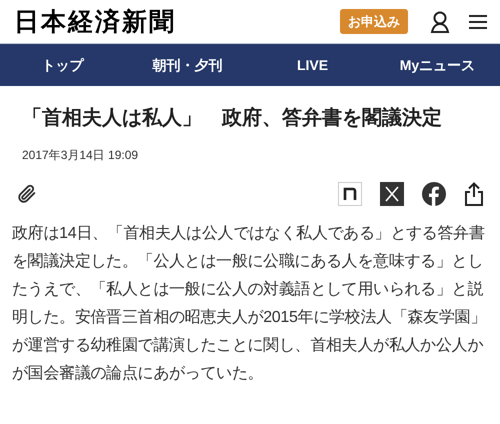  Describe the element at coordinates (474, 194) in the screenshot. I see `share-icon` at that location.